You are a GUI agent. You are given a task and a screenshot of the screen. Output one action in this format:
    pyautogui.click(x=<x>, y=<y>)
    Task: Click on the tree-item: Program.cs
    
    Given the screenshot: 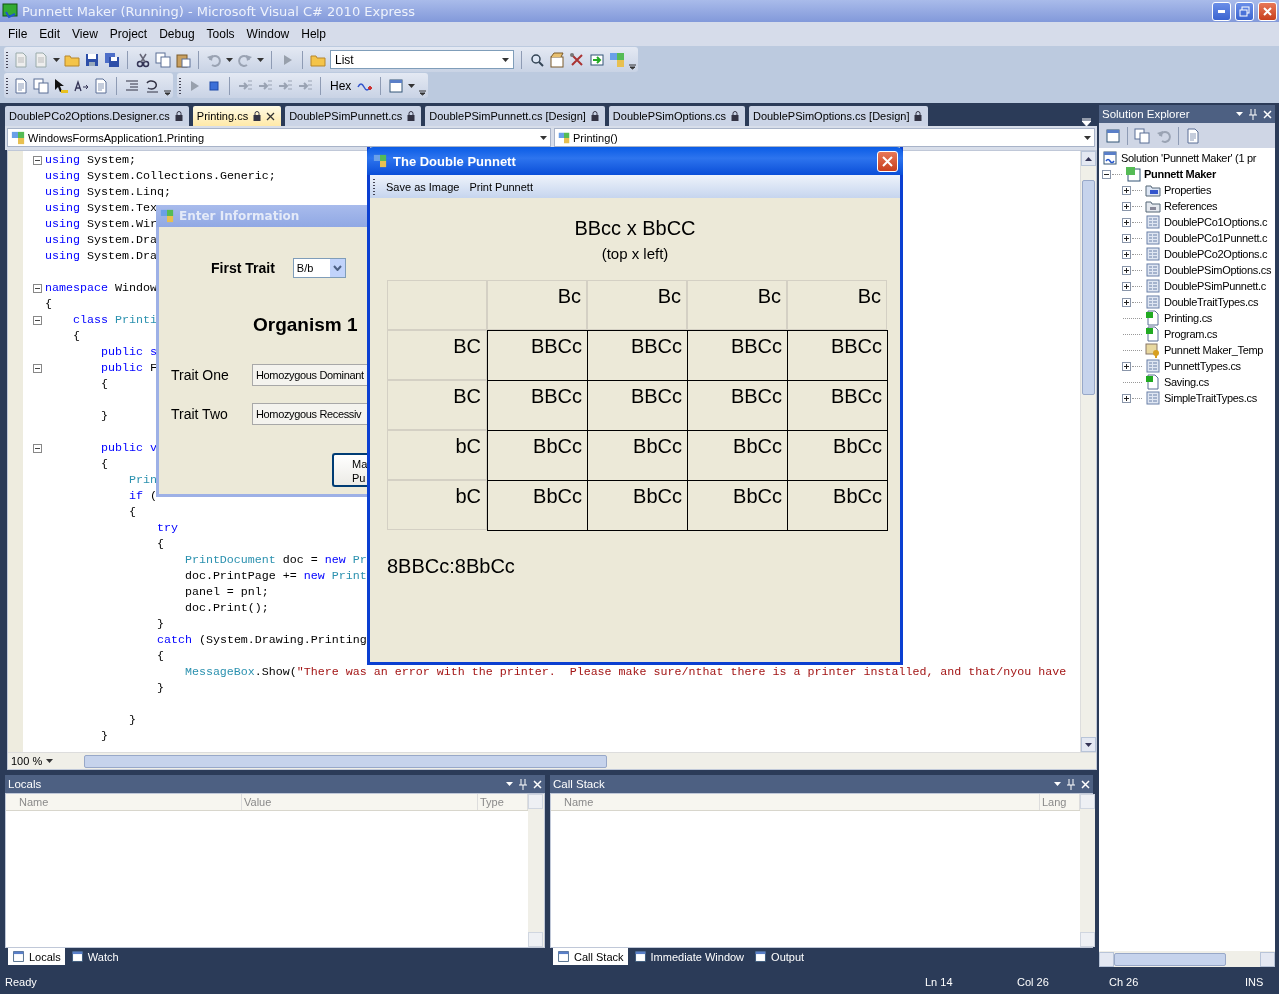 What is the action you would take?
    pyautogui.click(x=1191, y=334)
    